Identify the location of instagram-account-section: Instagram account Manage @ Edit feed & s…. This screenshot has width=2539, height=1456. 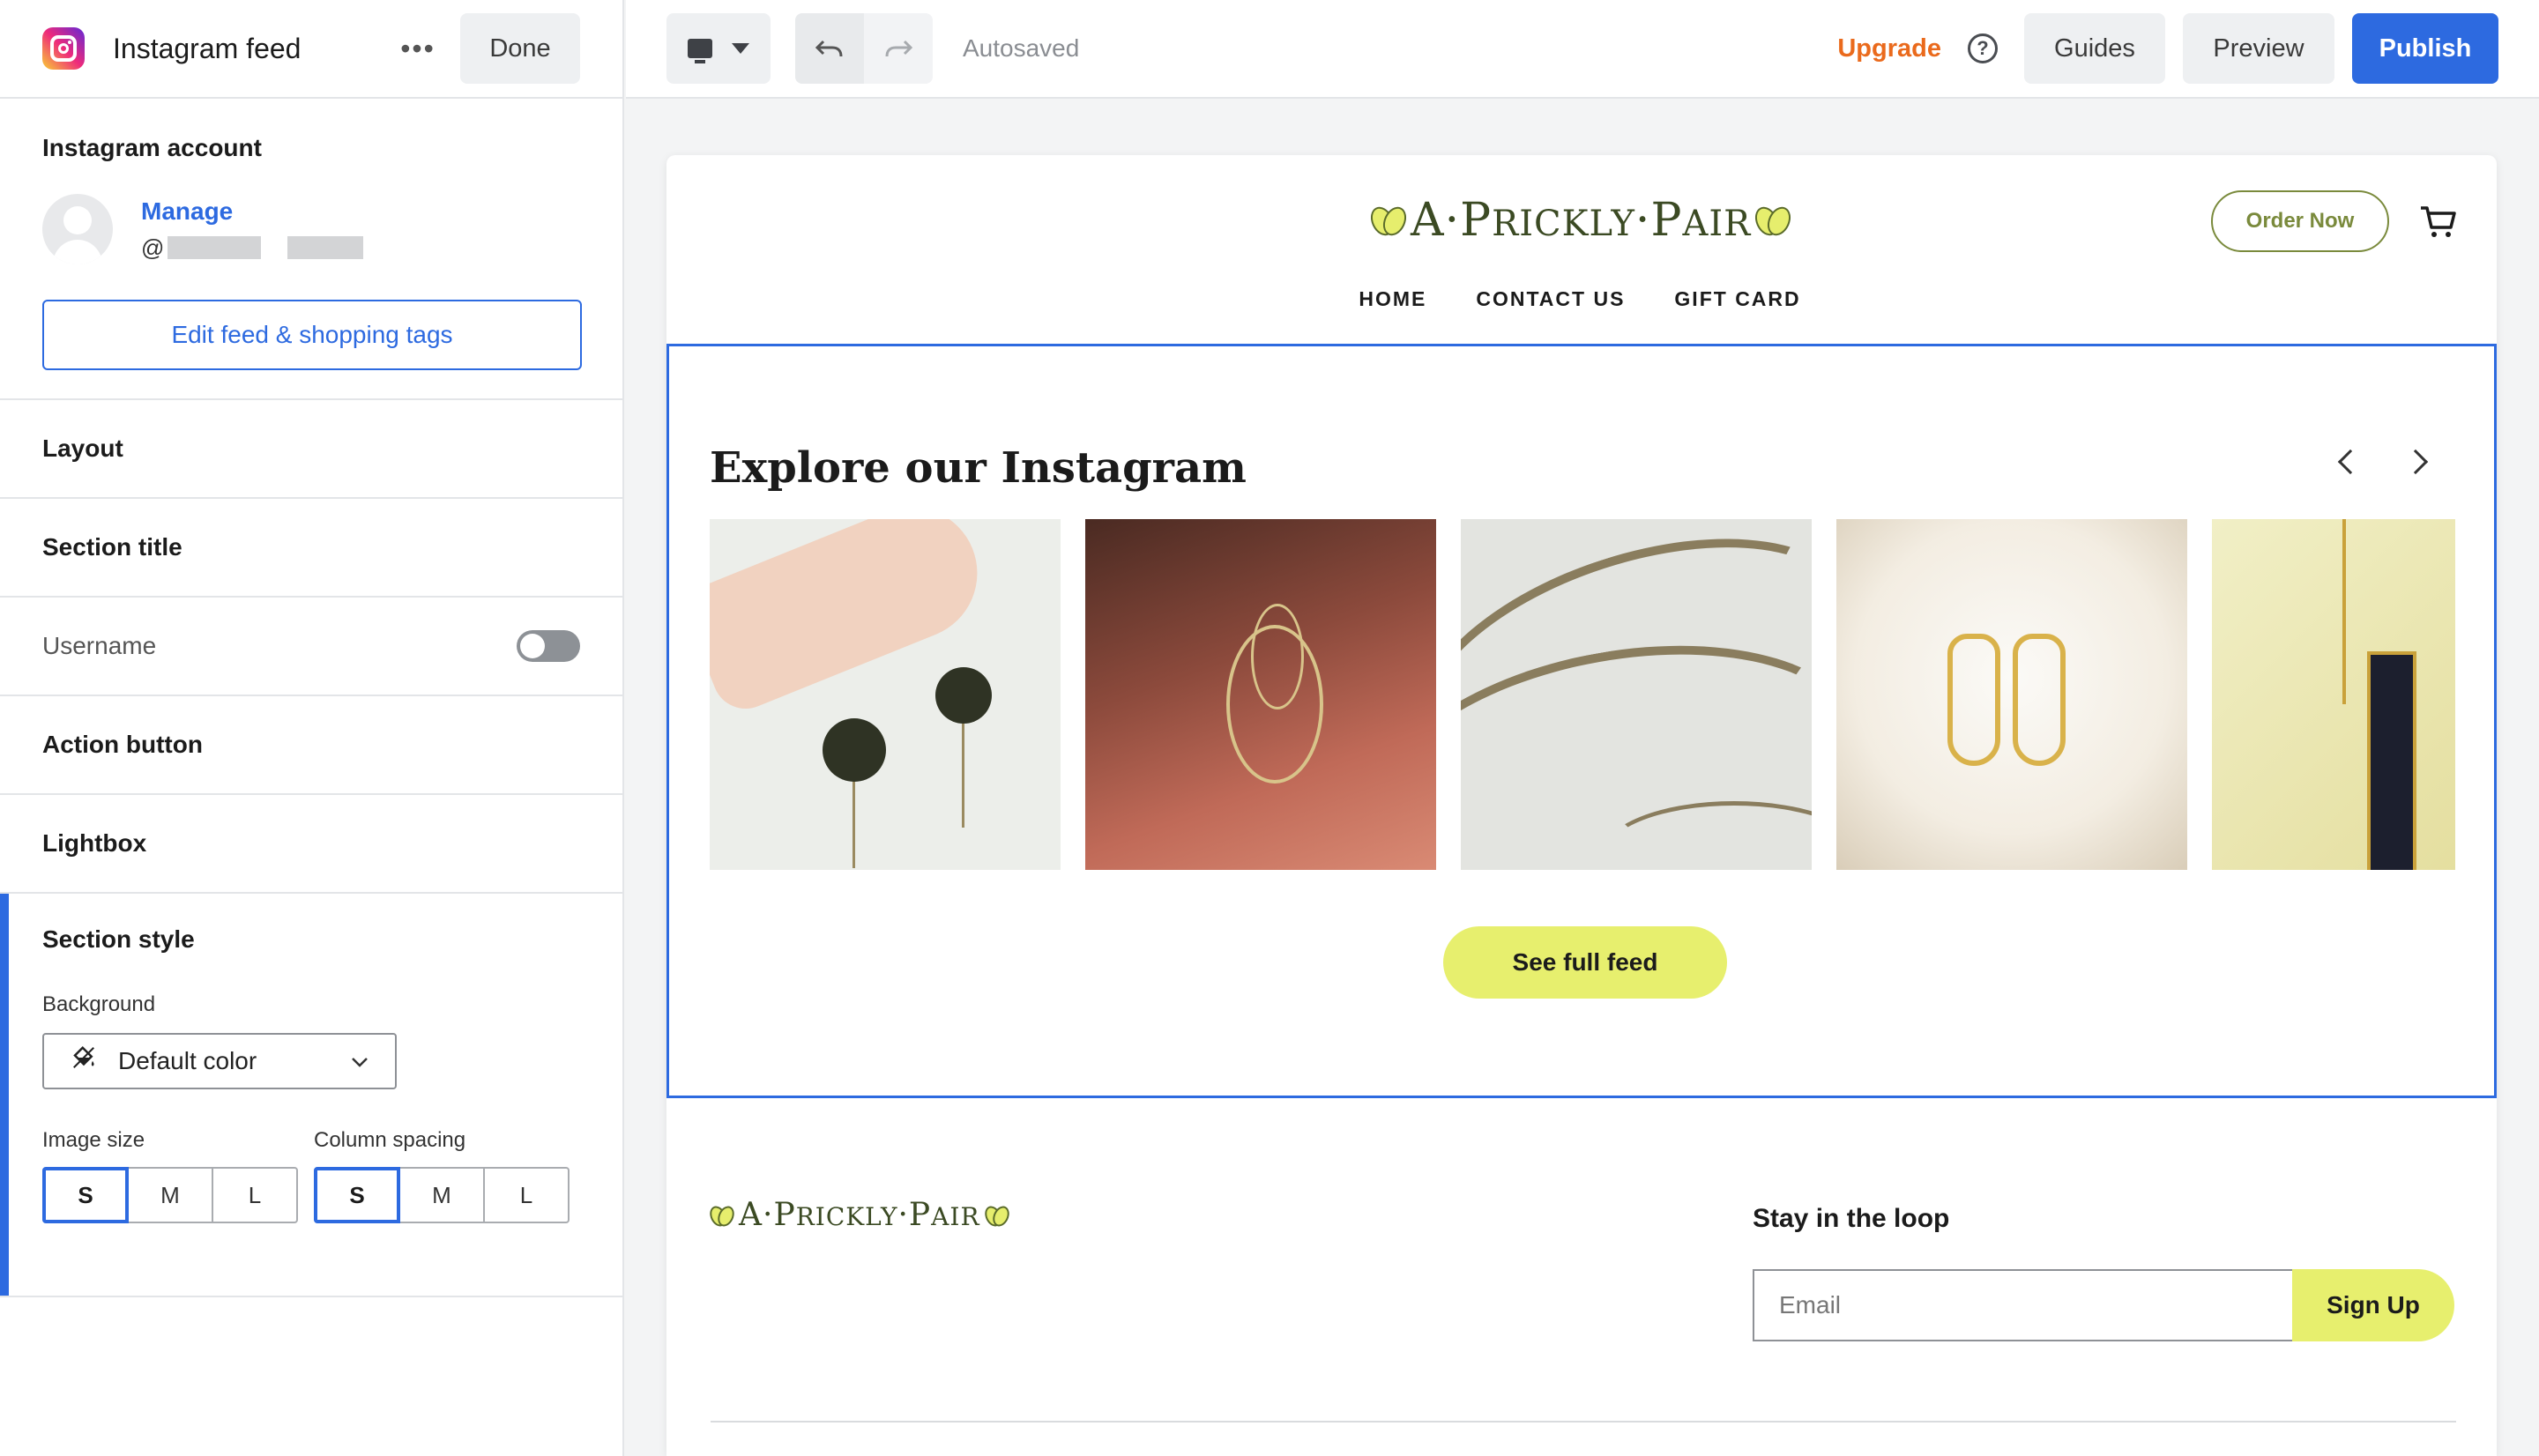
(311, 249).